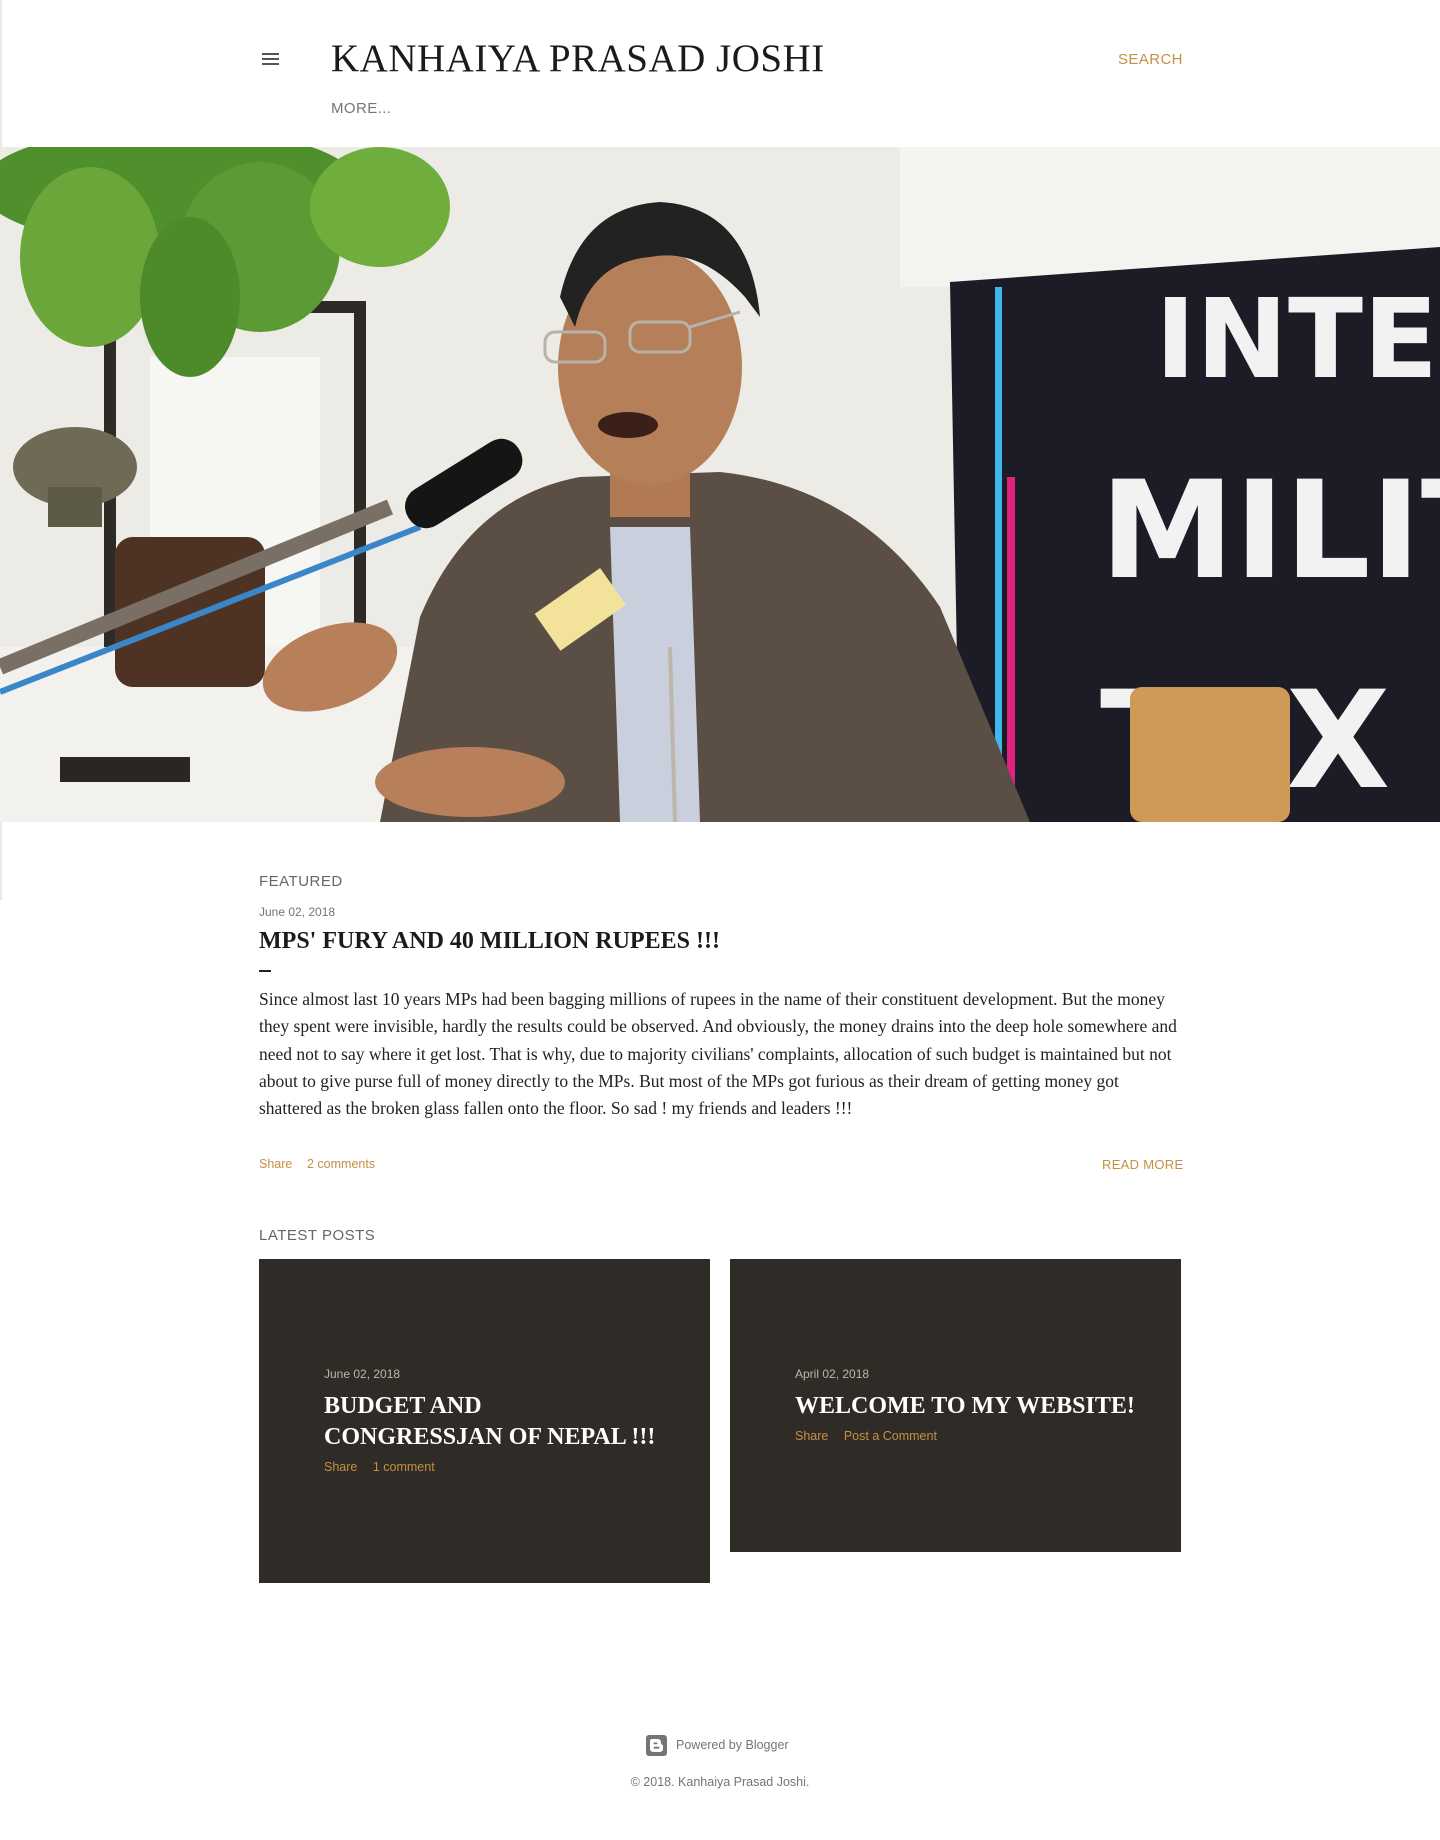  What do you see at coordinates (404, 1467) in the screenshot?
I see `post-card-comments-link: 1 comment` at bounding box center [404, 1467].